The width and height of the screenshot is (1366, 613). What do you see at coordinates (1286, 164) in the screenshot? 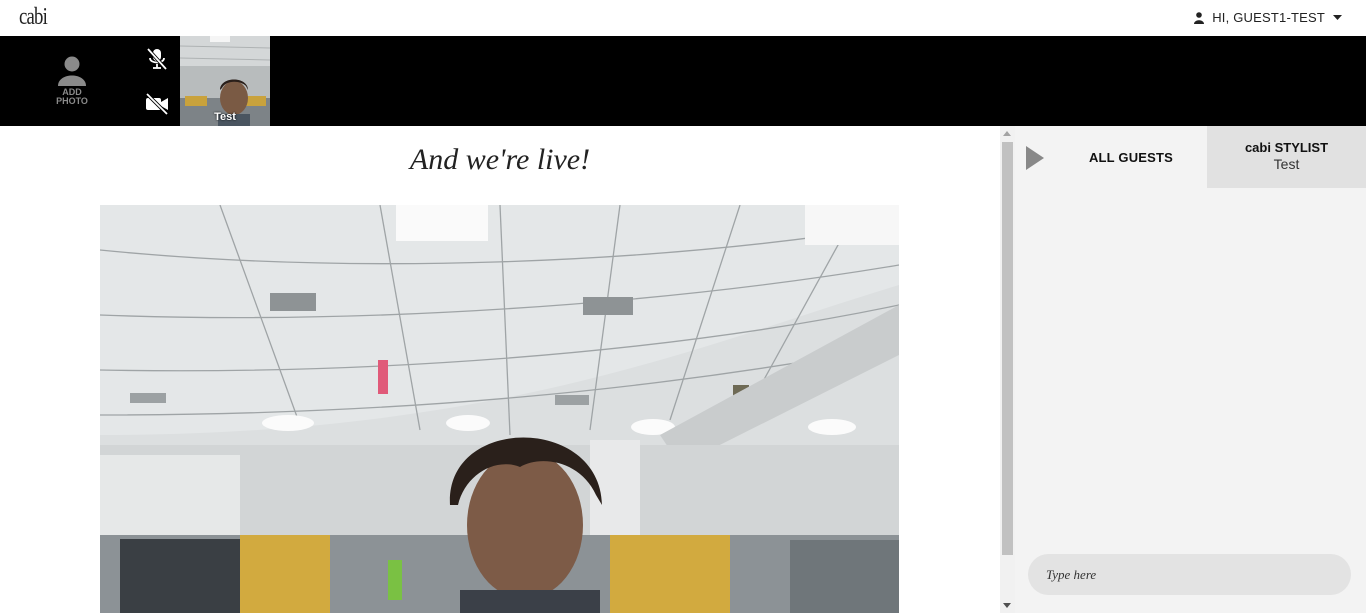
I see `stylist-tab-name: Test` at bounding box center [1286, 164].